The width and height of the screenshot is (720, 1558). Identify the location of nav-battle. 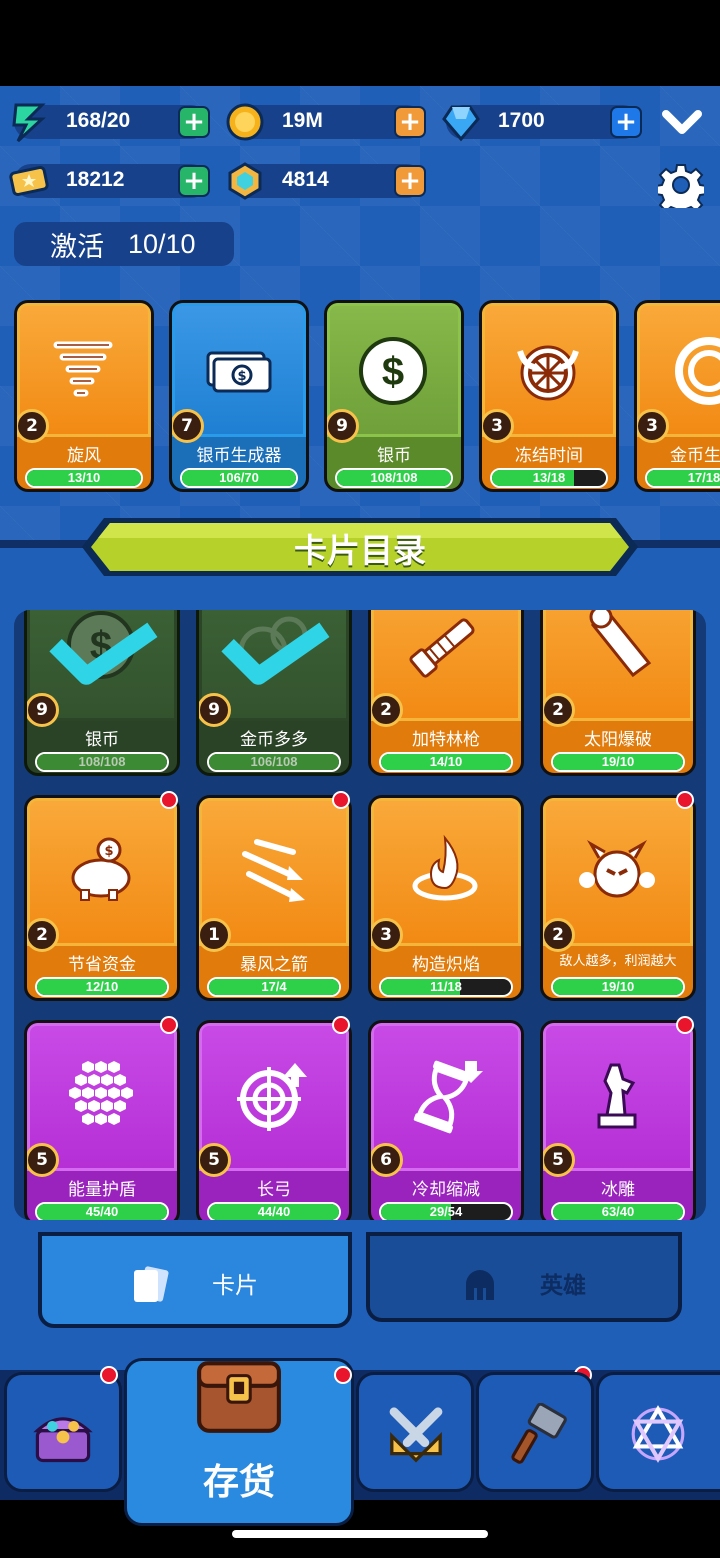
(415, 1432).